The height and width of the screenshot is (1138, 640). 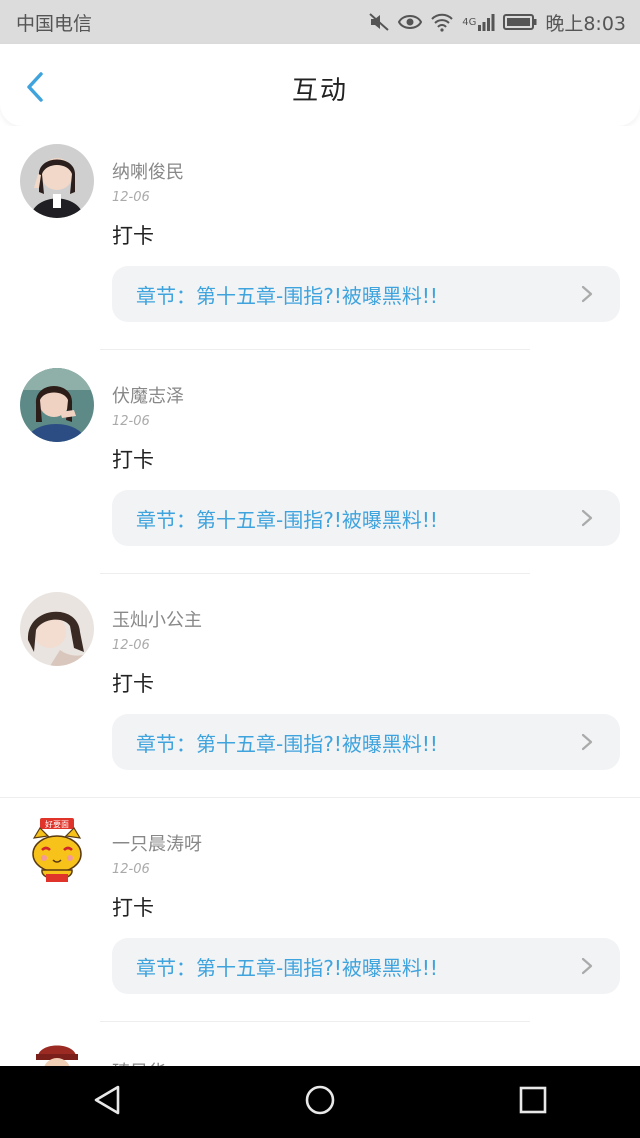 I want to click on nav-back-button, so click(x=107, y=1102).